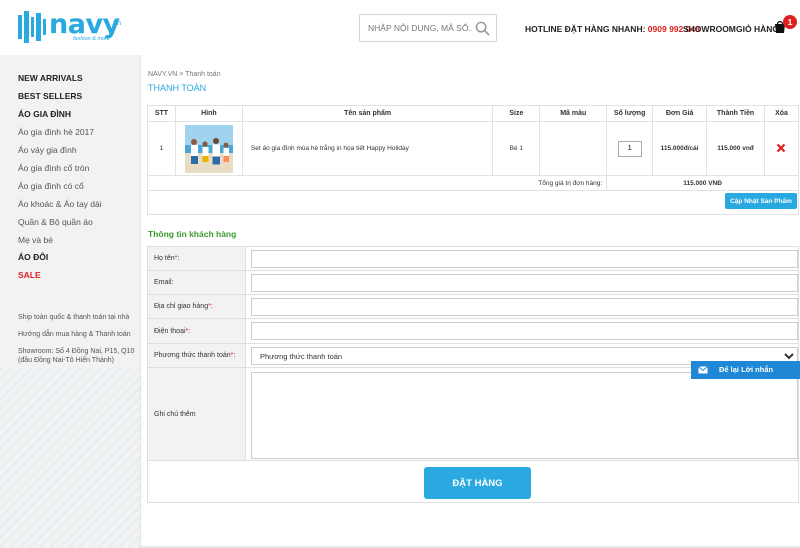 The height and width of the screenshot is (548, 800). Describe the element at coordinates (630, 113) in the screenshot. I see `col-header-quantity: Số lượng` at that location.